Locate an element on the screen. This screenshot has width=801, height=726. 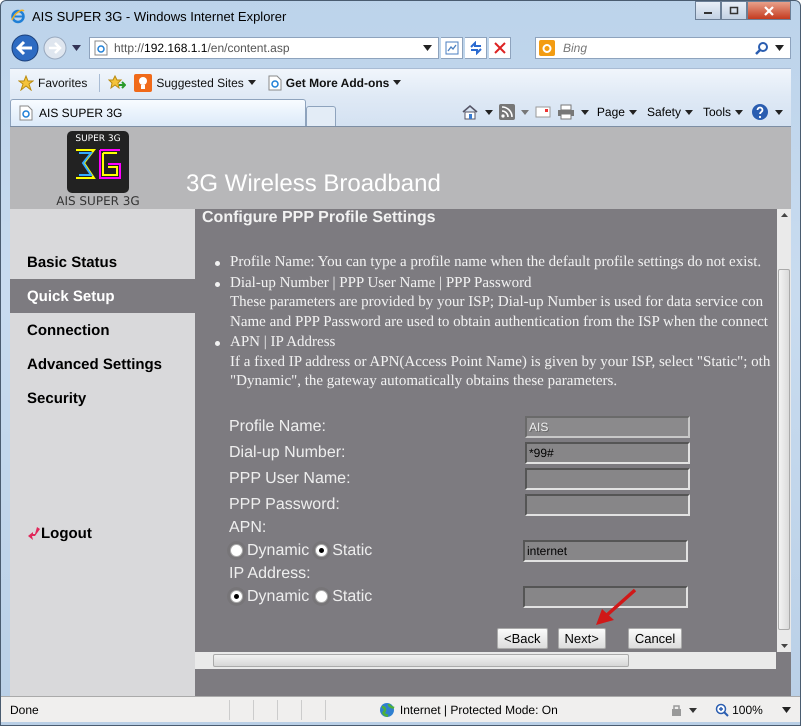
browser-logo-icon is located at coordinates (18, 16).